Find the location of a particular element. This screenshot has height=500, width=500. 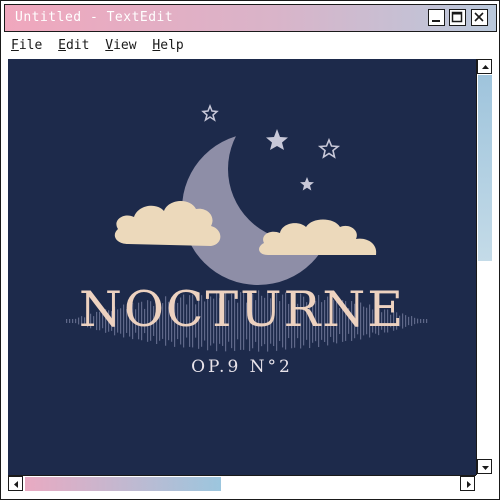

horizontal-scrollbar is located at coordinates (242, 483).